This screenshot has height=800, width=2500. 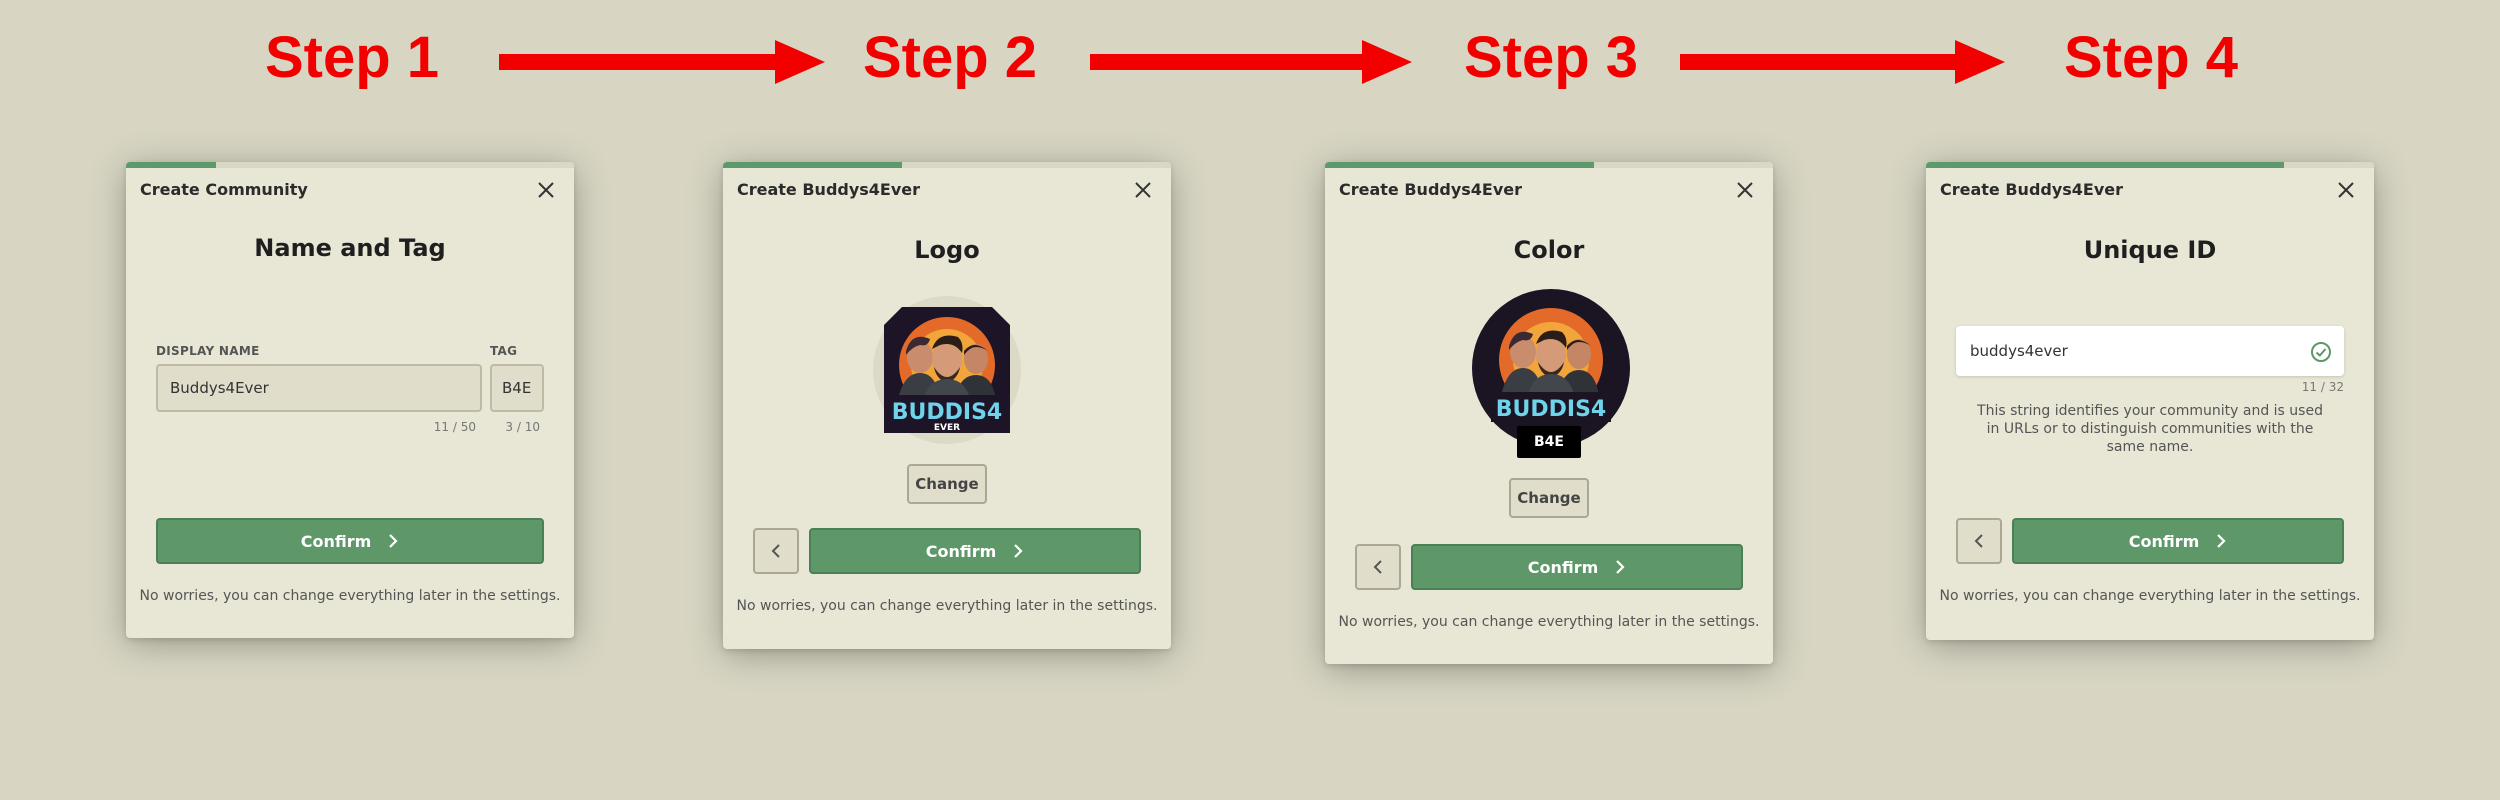 I want to click on display-name-counter: 11 / 50, so click(x=454, y=427).